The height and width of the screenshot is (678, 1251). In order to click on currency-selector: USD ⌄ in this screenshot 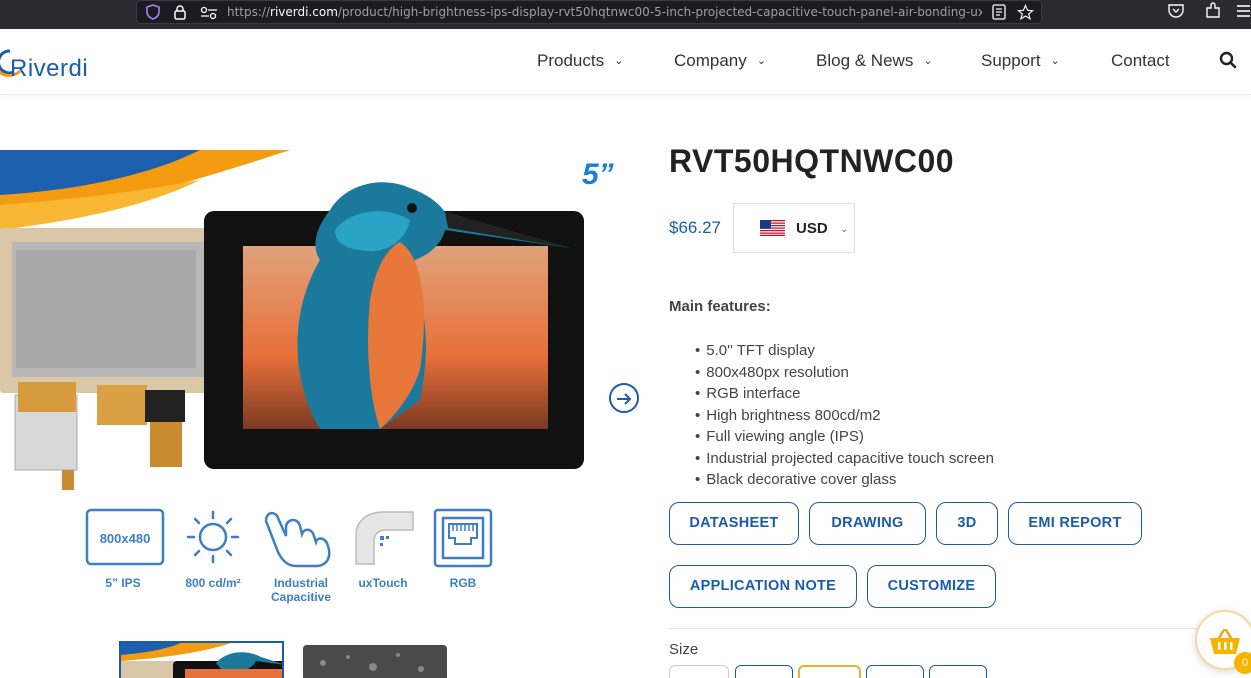, I will do `click(794, 228)`.